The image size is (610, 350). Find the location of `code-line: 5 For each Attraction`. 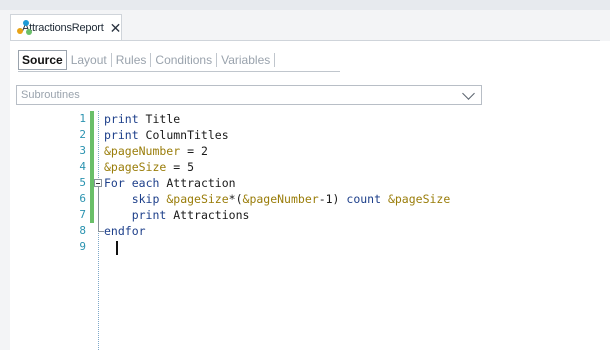

code-line: 5 For each Attraction is located at coordinates (314, 183).